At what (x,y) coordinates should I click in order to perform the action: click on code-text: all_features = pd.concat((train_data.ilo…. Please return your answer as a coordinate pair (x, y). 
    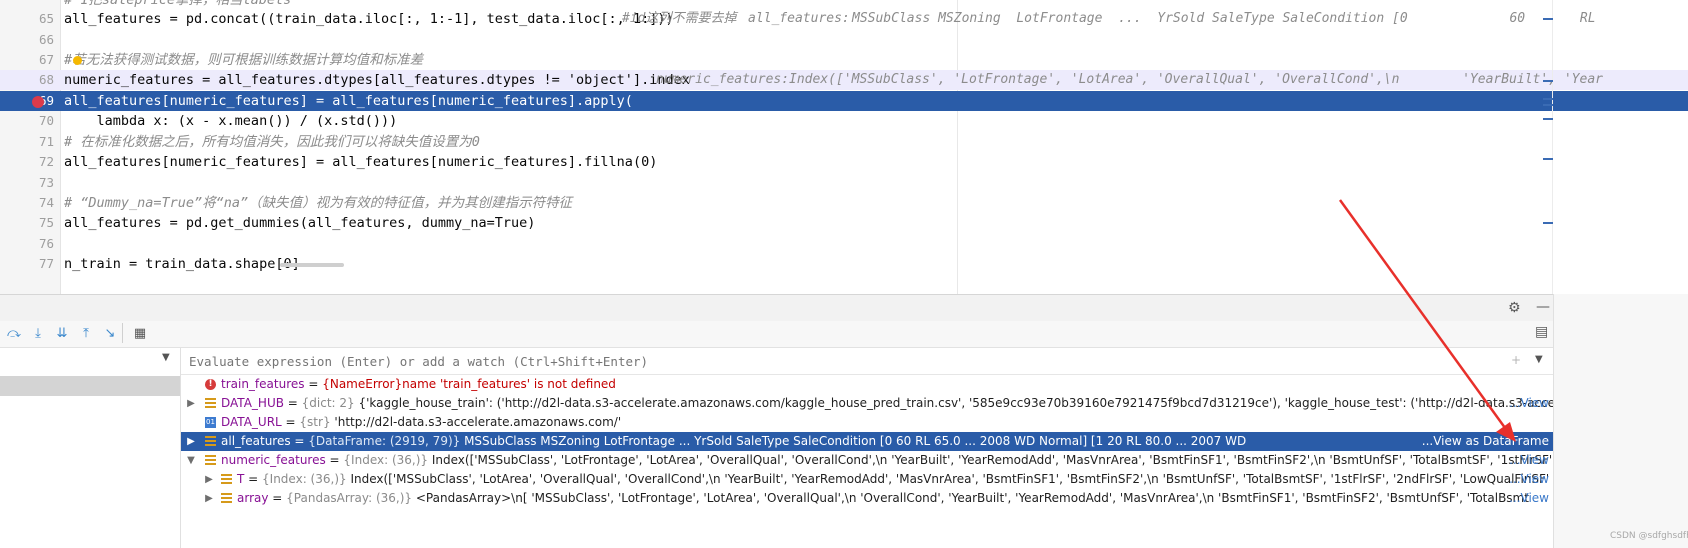
    Looking at the image, I should click on (369, 19).